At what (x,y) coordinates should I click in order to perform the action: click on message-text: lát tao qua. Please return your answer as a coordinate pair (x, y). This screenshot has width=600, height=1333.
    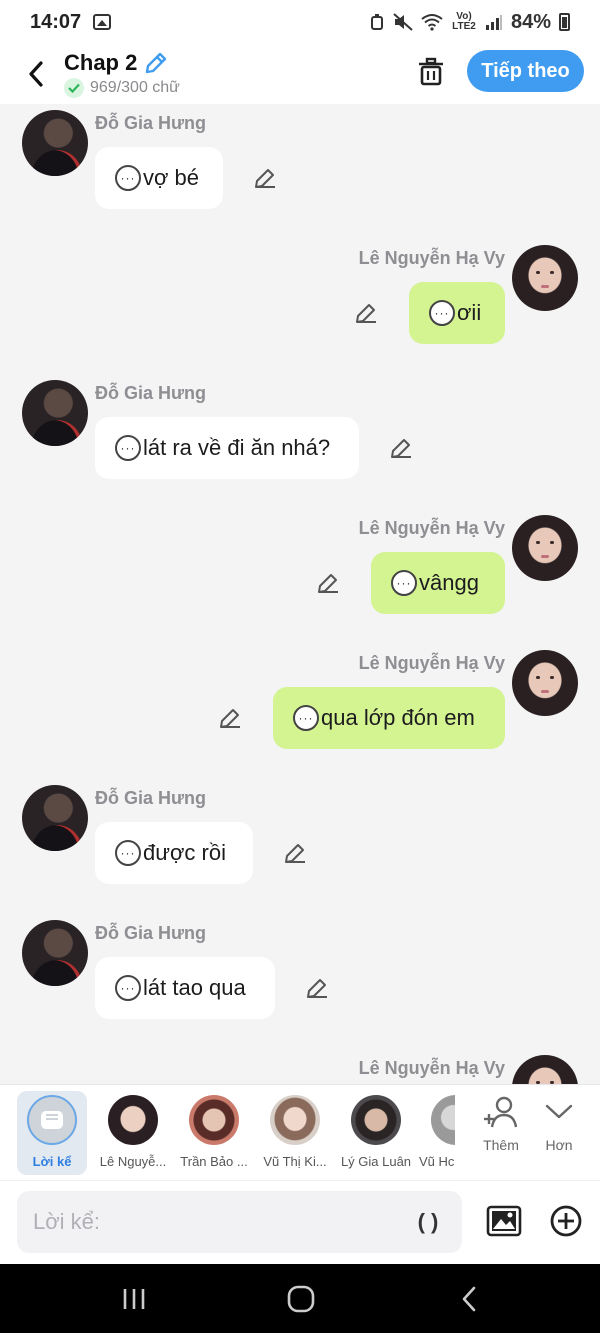
    Looking at the image, I should click on (194, 987).